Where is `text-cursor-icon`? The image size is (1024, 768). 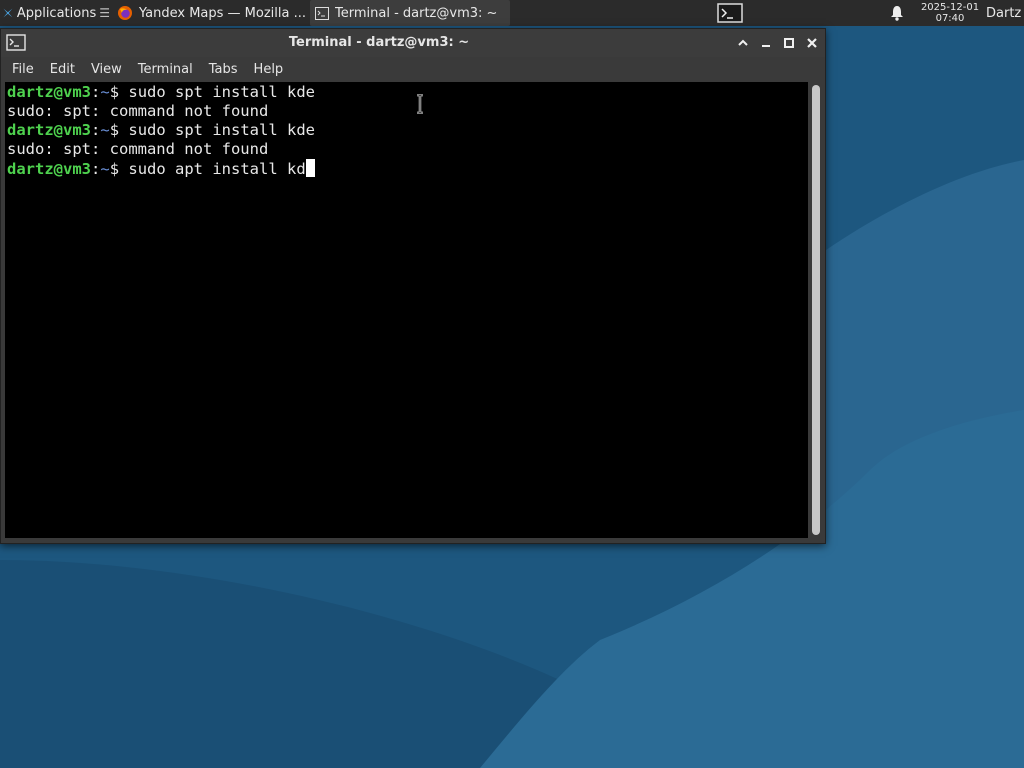 text-cursor-icon is located at coordinates (420, 104).